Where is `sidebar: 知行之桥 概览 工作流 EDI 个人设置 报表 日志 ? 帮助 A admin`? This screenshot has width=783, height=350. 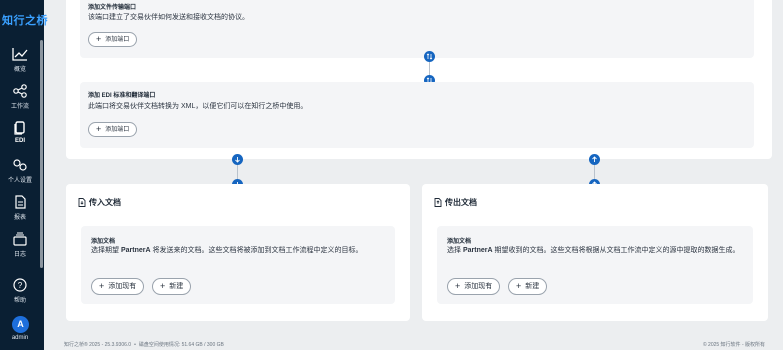
sidebar: 知行之桥 概览 工作流 EDI 个人设置 报表 日志 ? 帮助 A admin is located at coordinates (24, 175).